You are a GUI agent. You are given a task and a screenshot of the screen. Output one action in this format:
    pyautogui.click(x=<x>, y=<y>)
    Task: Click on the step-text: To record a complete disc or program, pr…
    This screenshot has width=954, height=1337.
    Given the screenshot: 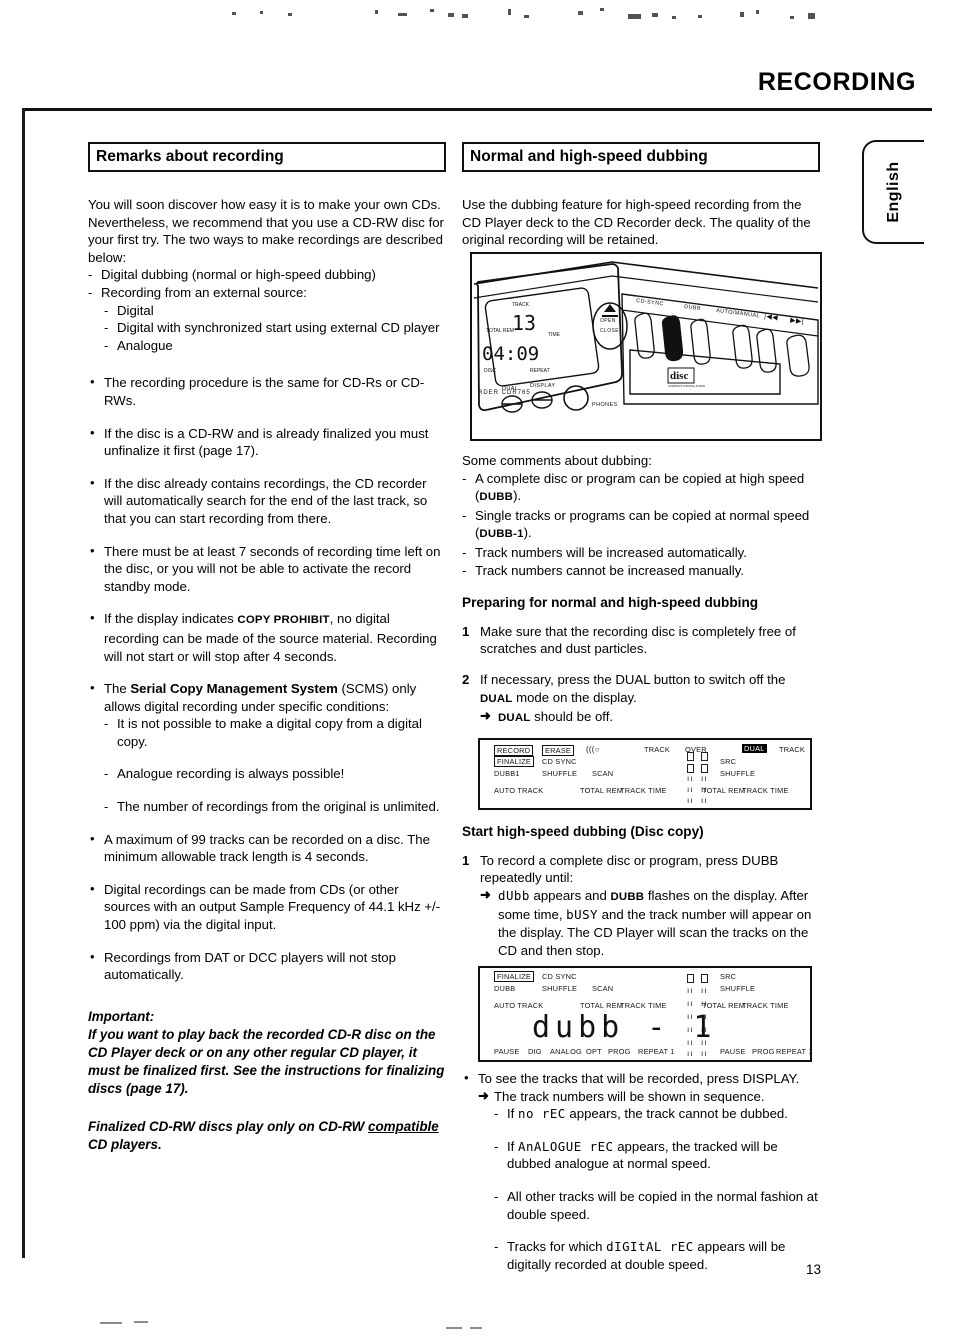 What is the action you would take?
    pyautogui.click(x=629, y=869)
    